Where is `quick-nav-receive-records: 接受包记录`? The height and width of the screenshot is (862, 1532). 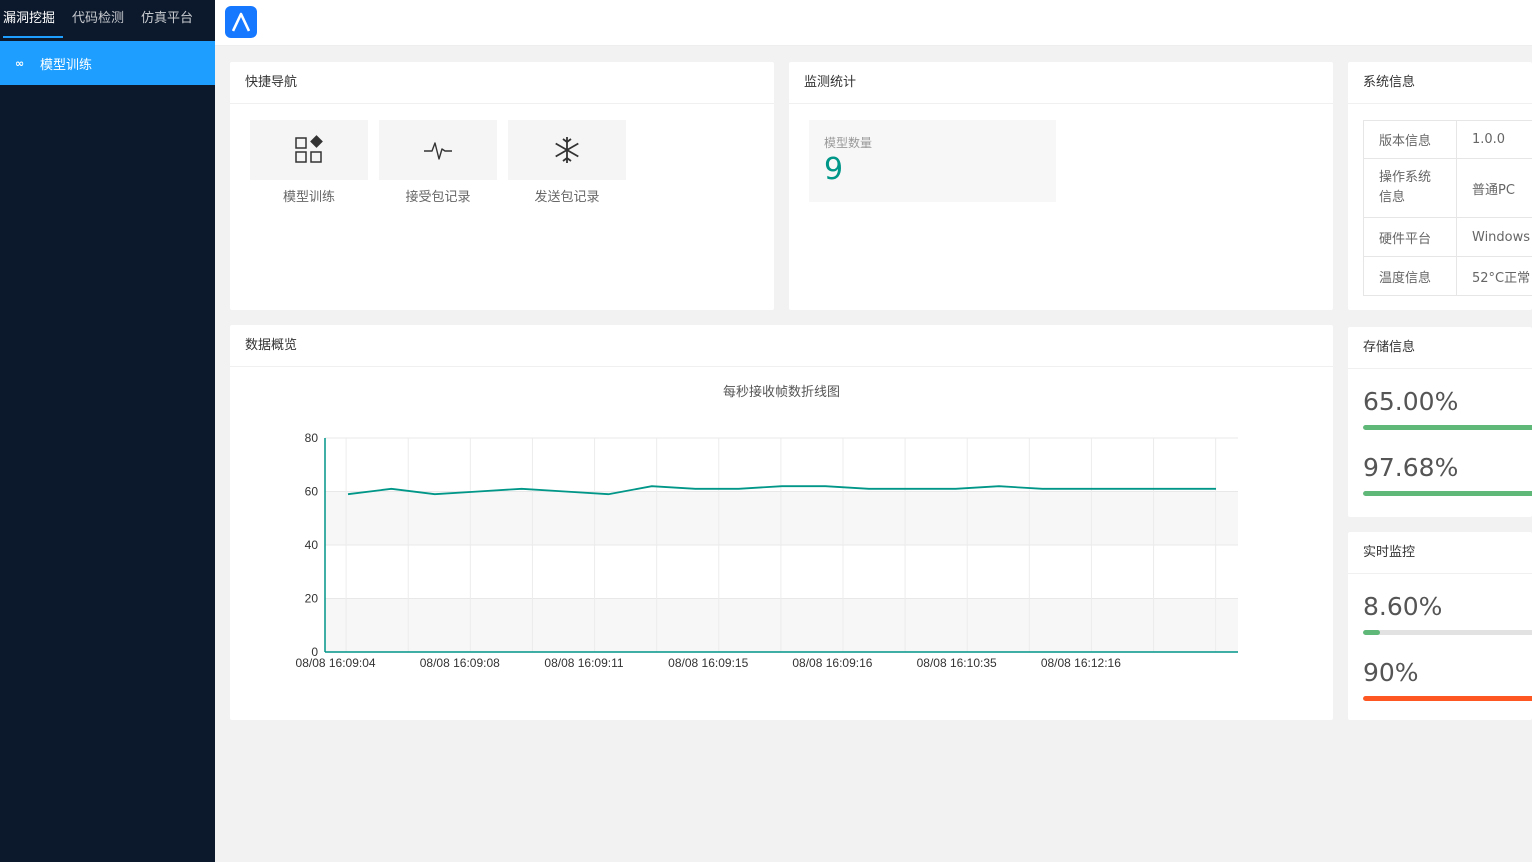
quick-nav-receive-records: 接受包记录 is located at coordinates (438, 162).